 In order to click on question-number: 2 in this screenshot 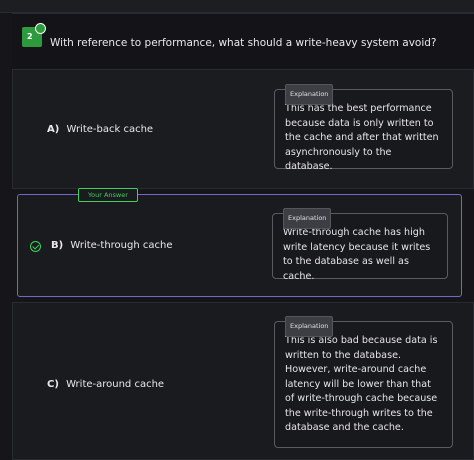, I will do `click(30, 36)`.